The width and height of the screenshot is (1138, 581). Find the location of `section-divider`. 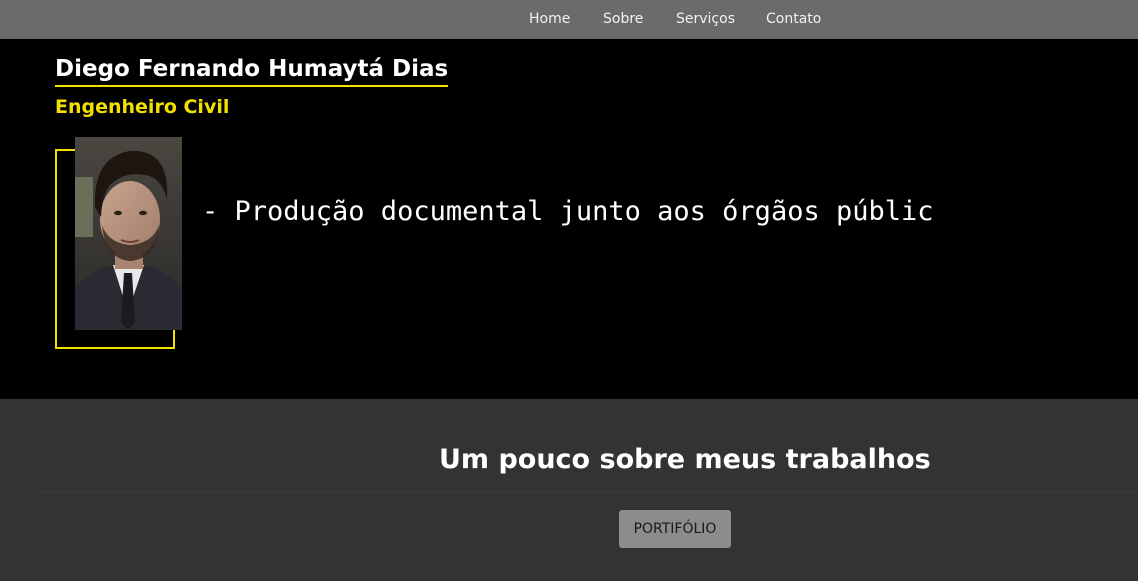

section-divider is located at coordinates (589, 492).